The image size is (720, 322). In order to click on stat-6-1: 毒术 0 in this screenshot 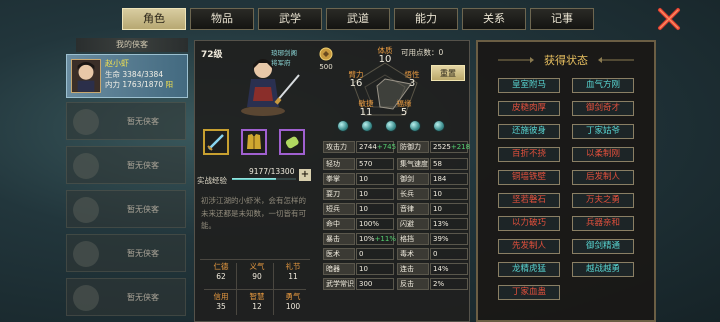, I will do `click(433, 254)`.